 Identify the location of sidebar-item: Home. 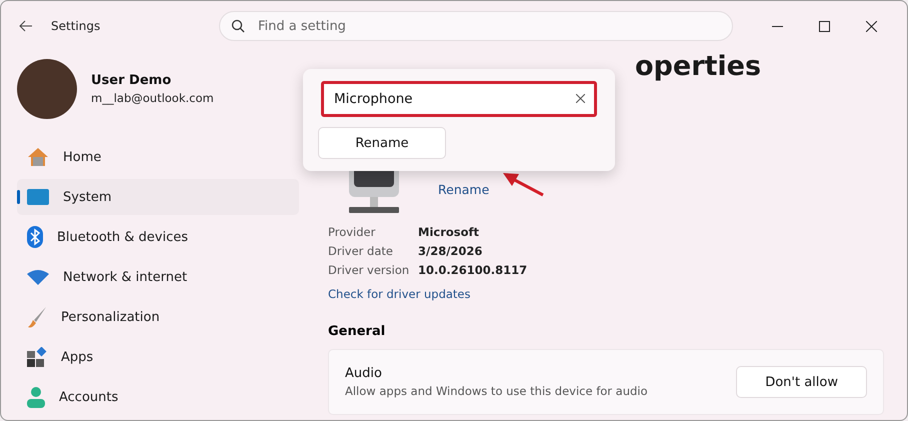
(158, 157).